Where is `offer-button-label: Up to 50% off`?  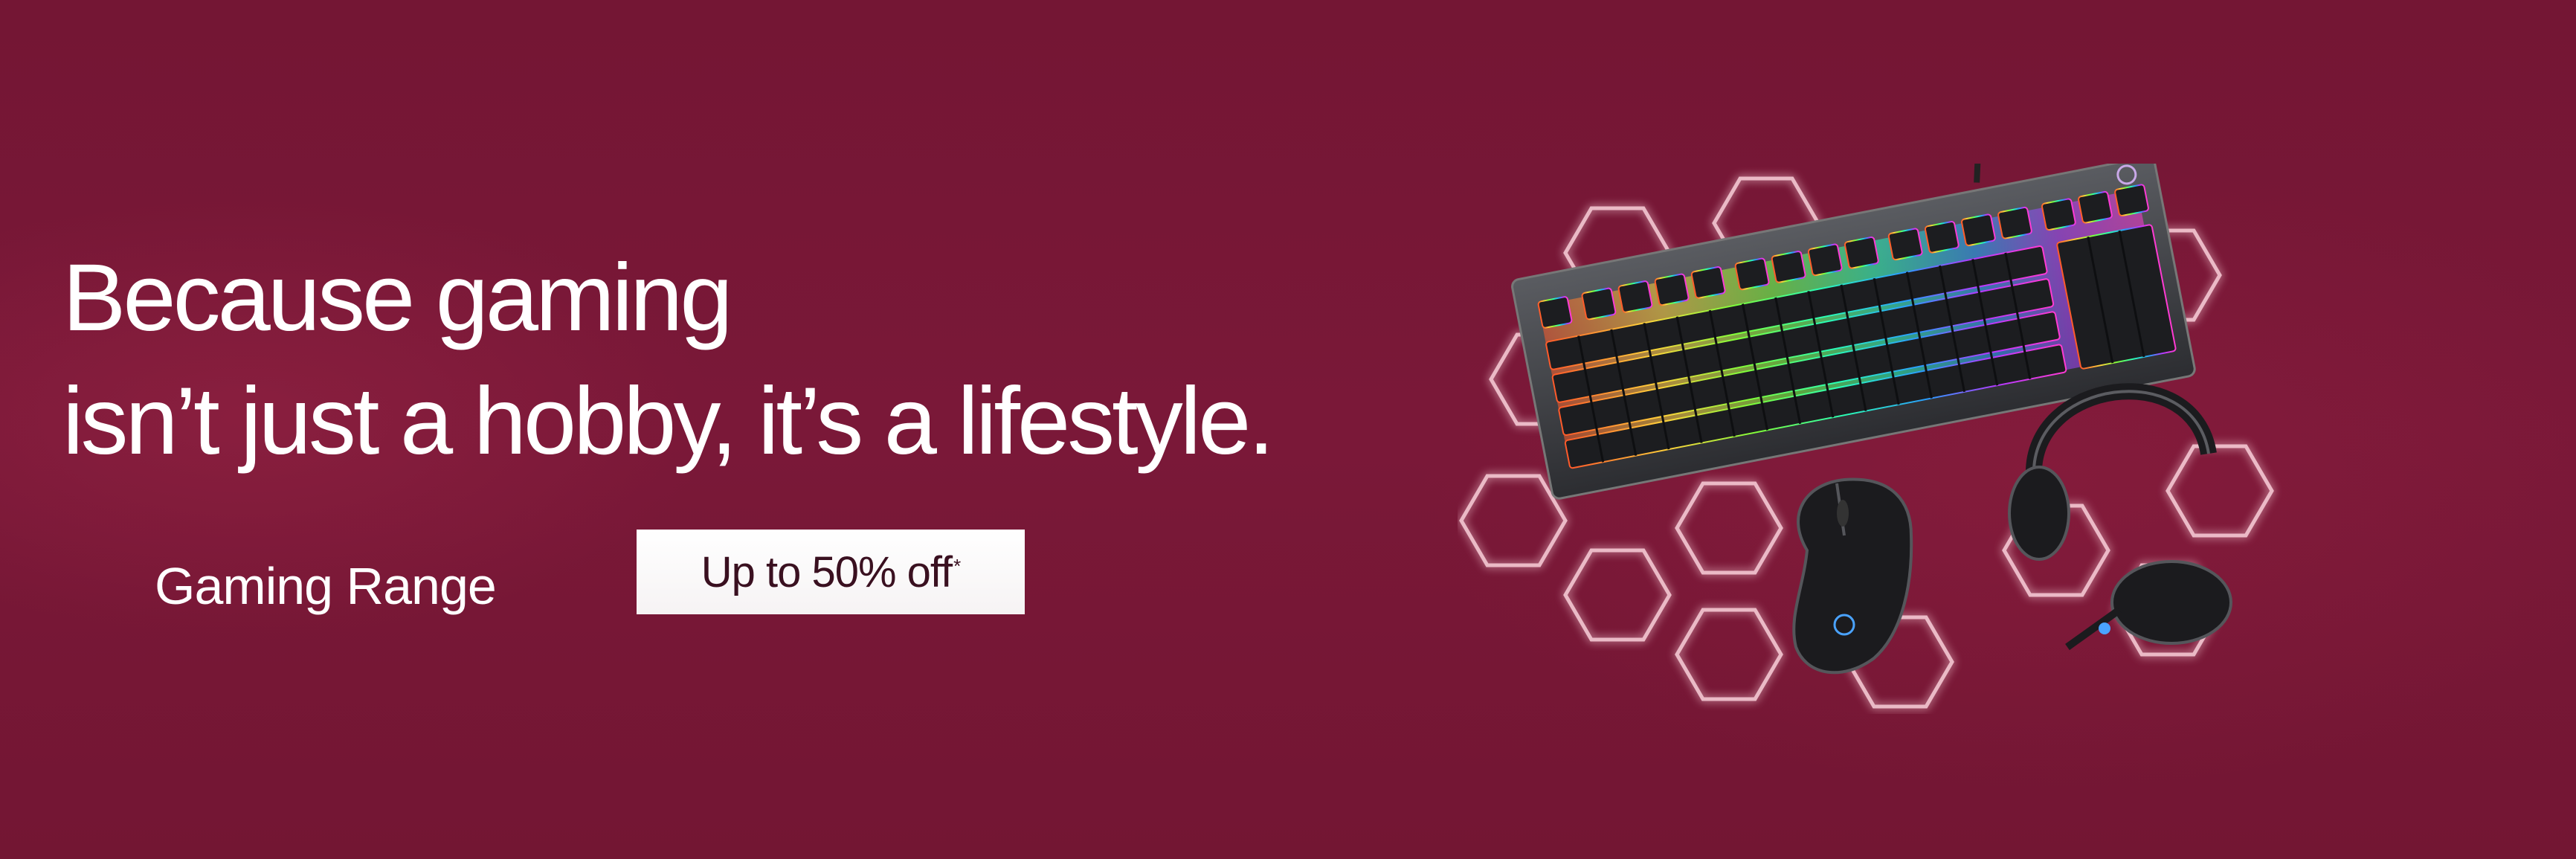
offer-button-label: Up to 50% off is located at coordinates (827, 571).